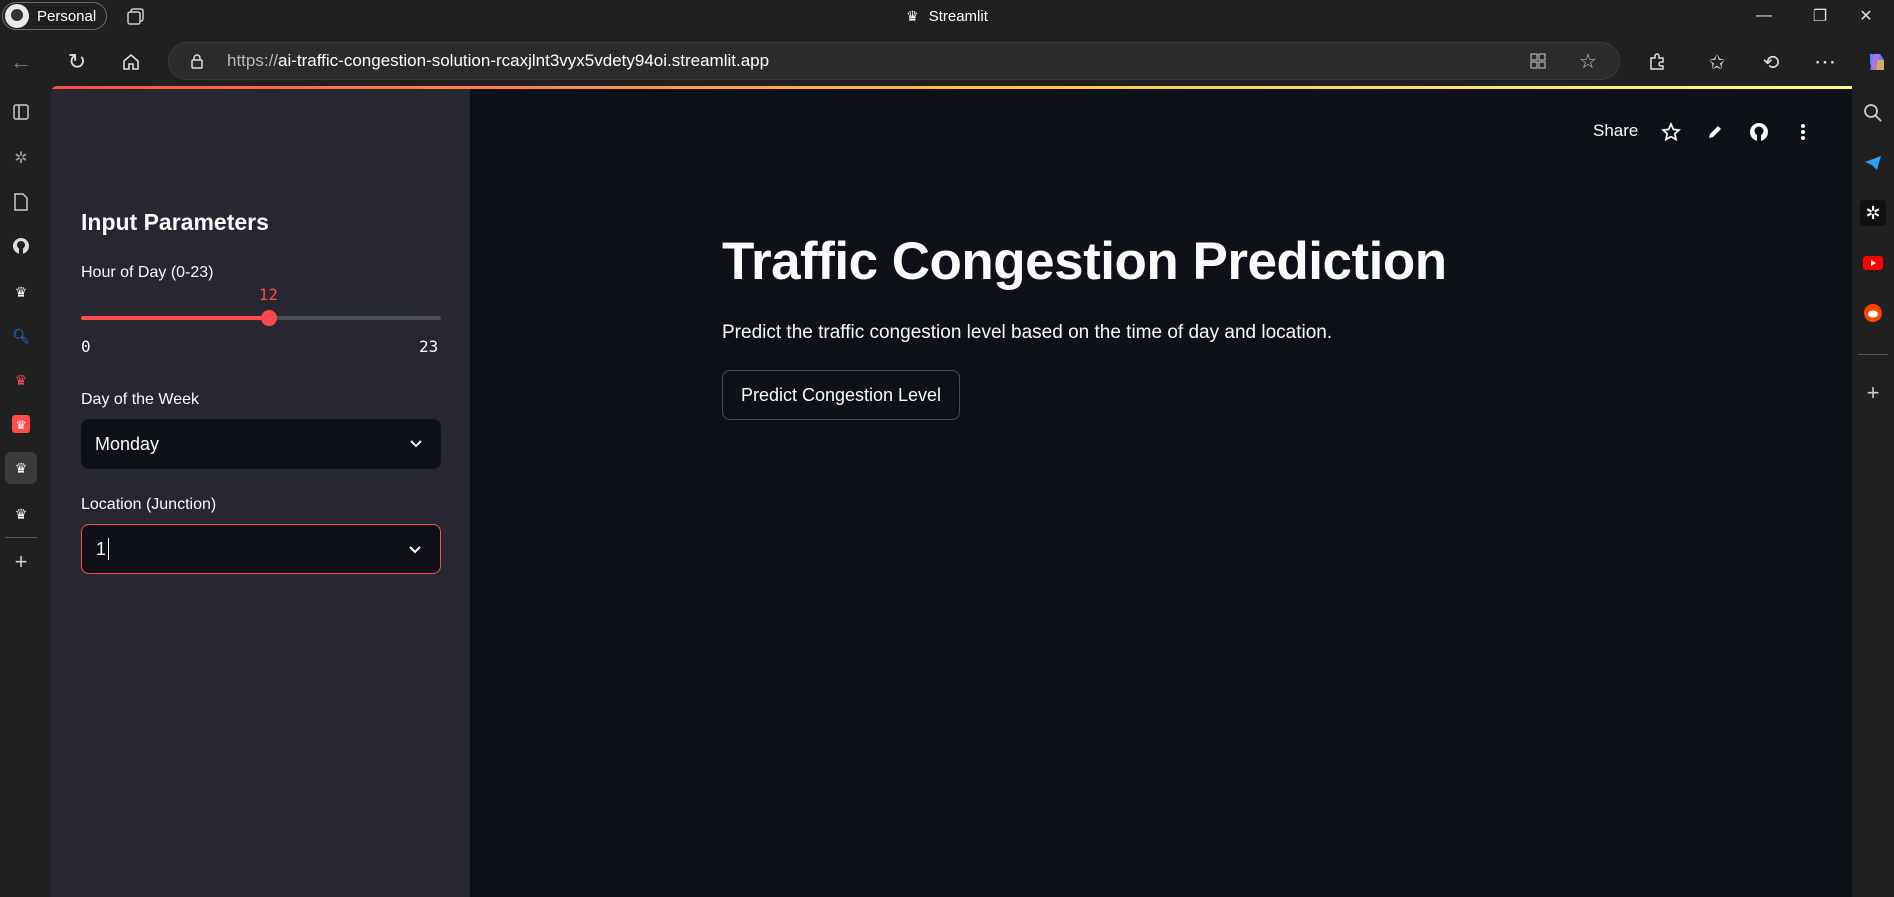 The height and width of the screenshot is (897, 1894). I want to click on chatgpt-icon: ✲, so click(1873, 213).